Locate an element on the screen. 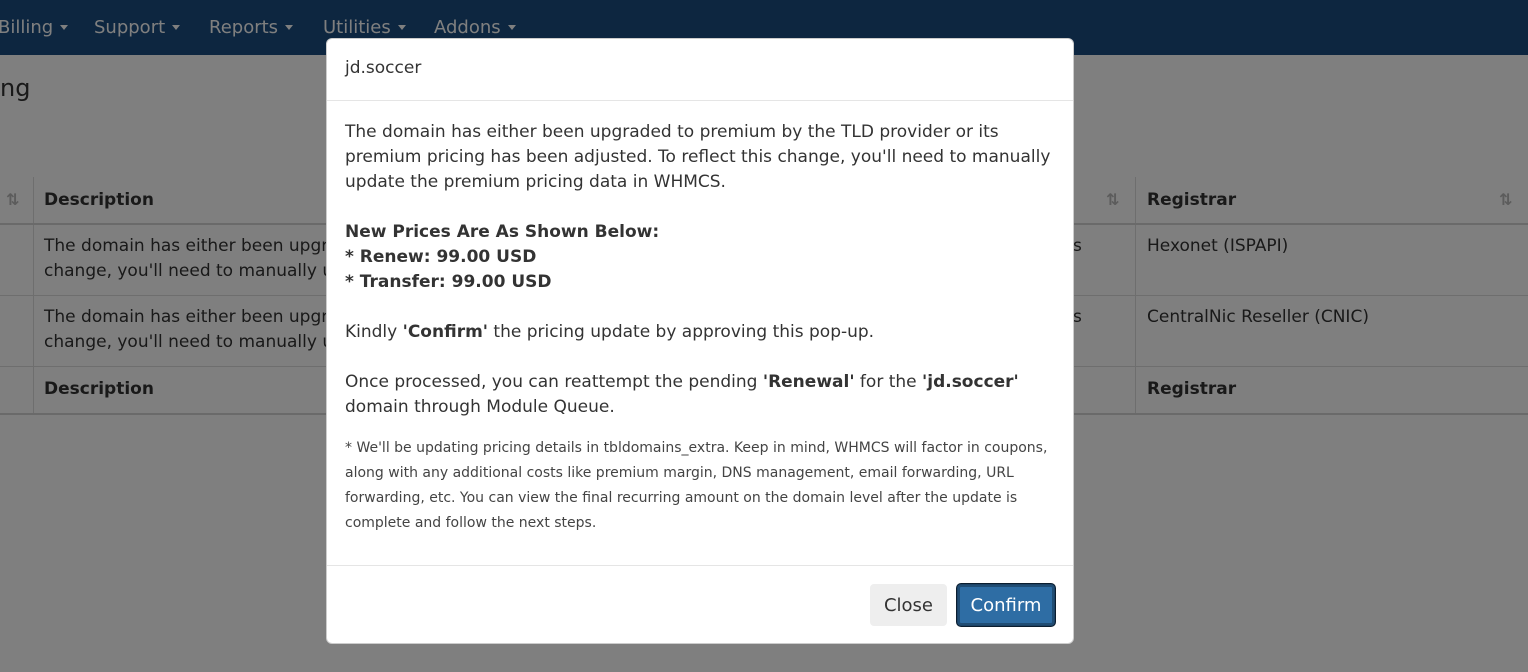  instruction-text: Kindly is located at coordinates (374, 332).